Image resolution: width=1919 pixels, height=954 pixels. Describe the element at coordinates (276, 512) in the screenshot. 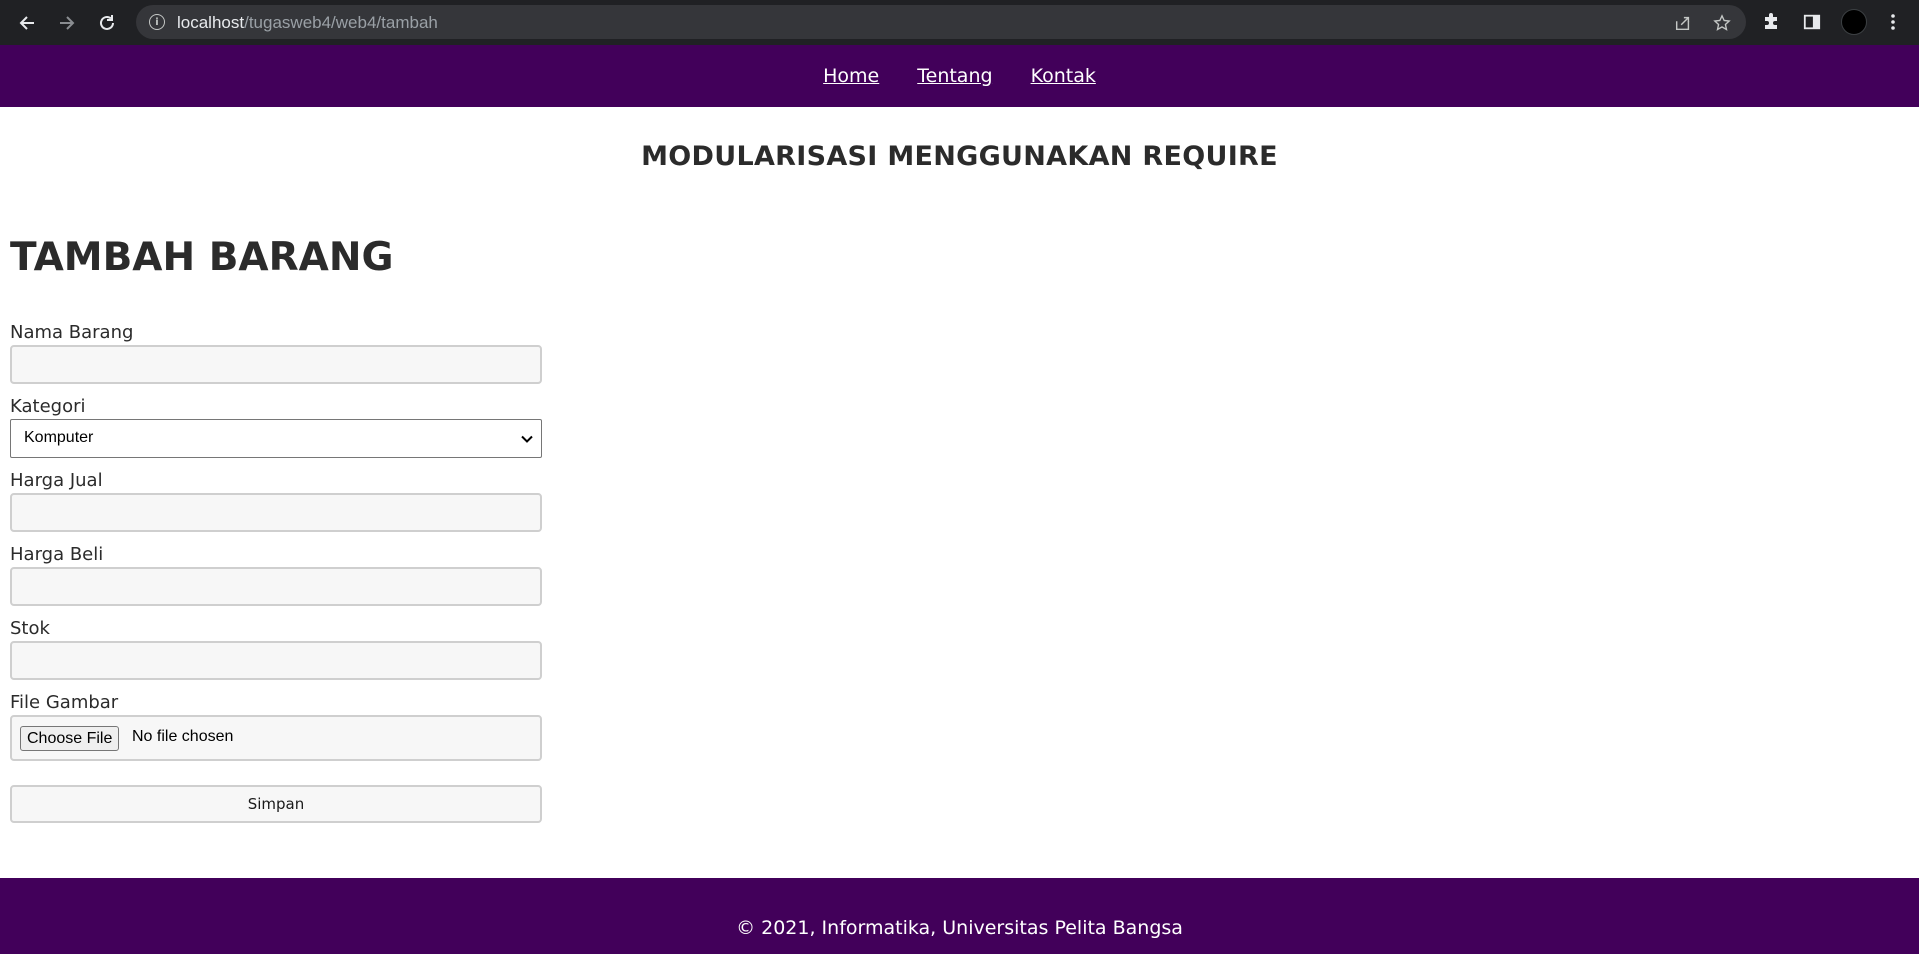

I see `harga-jual-input` at that location.